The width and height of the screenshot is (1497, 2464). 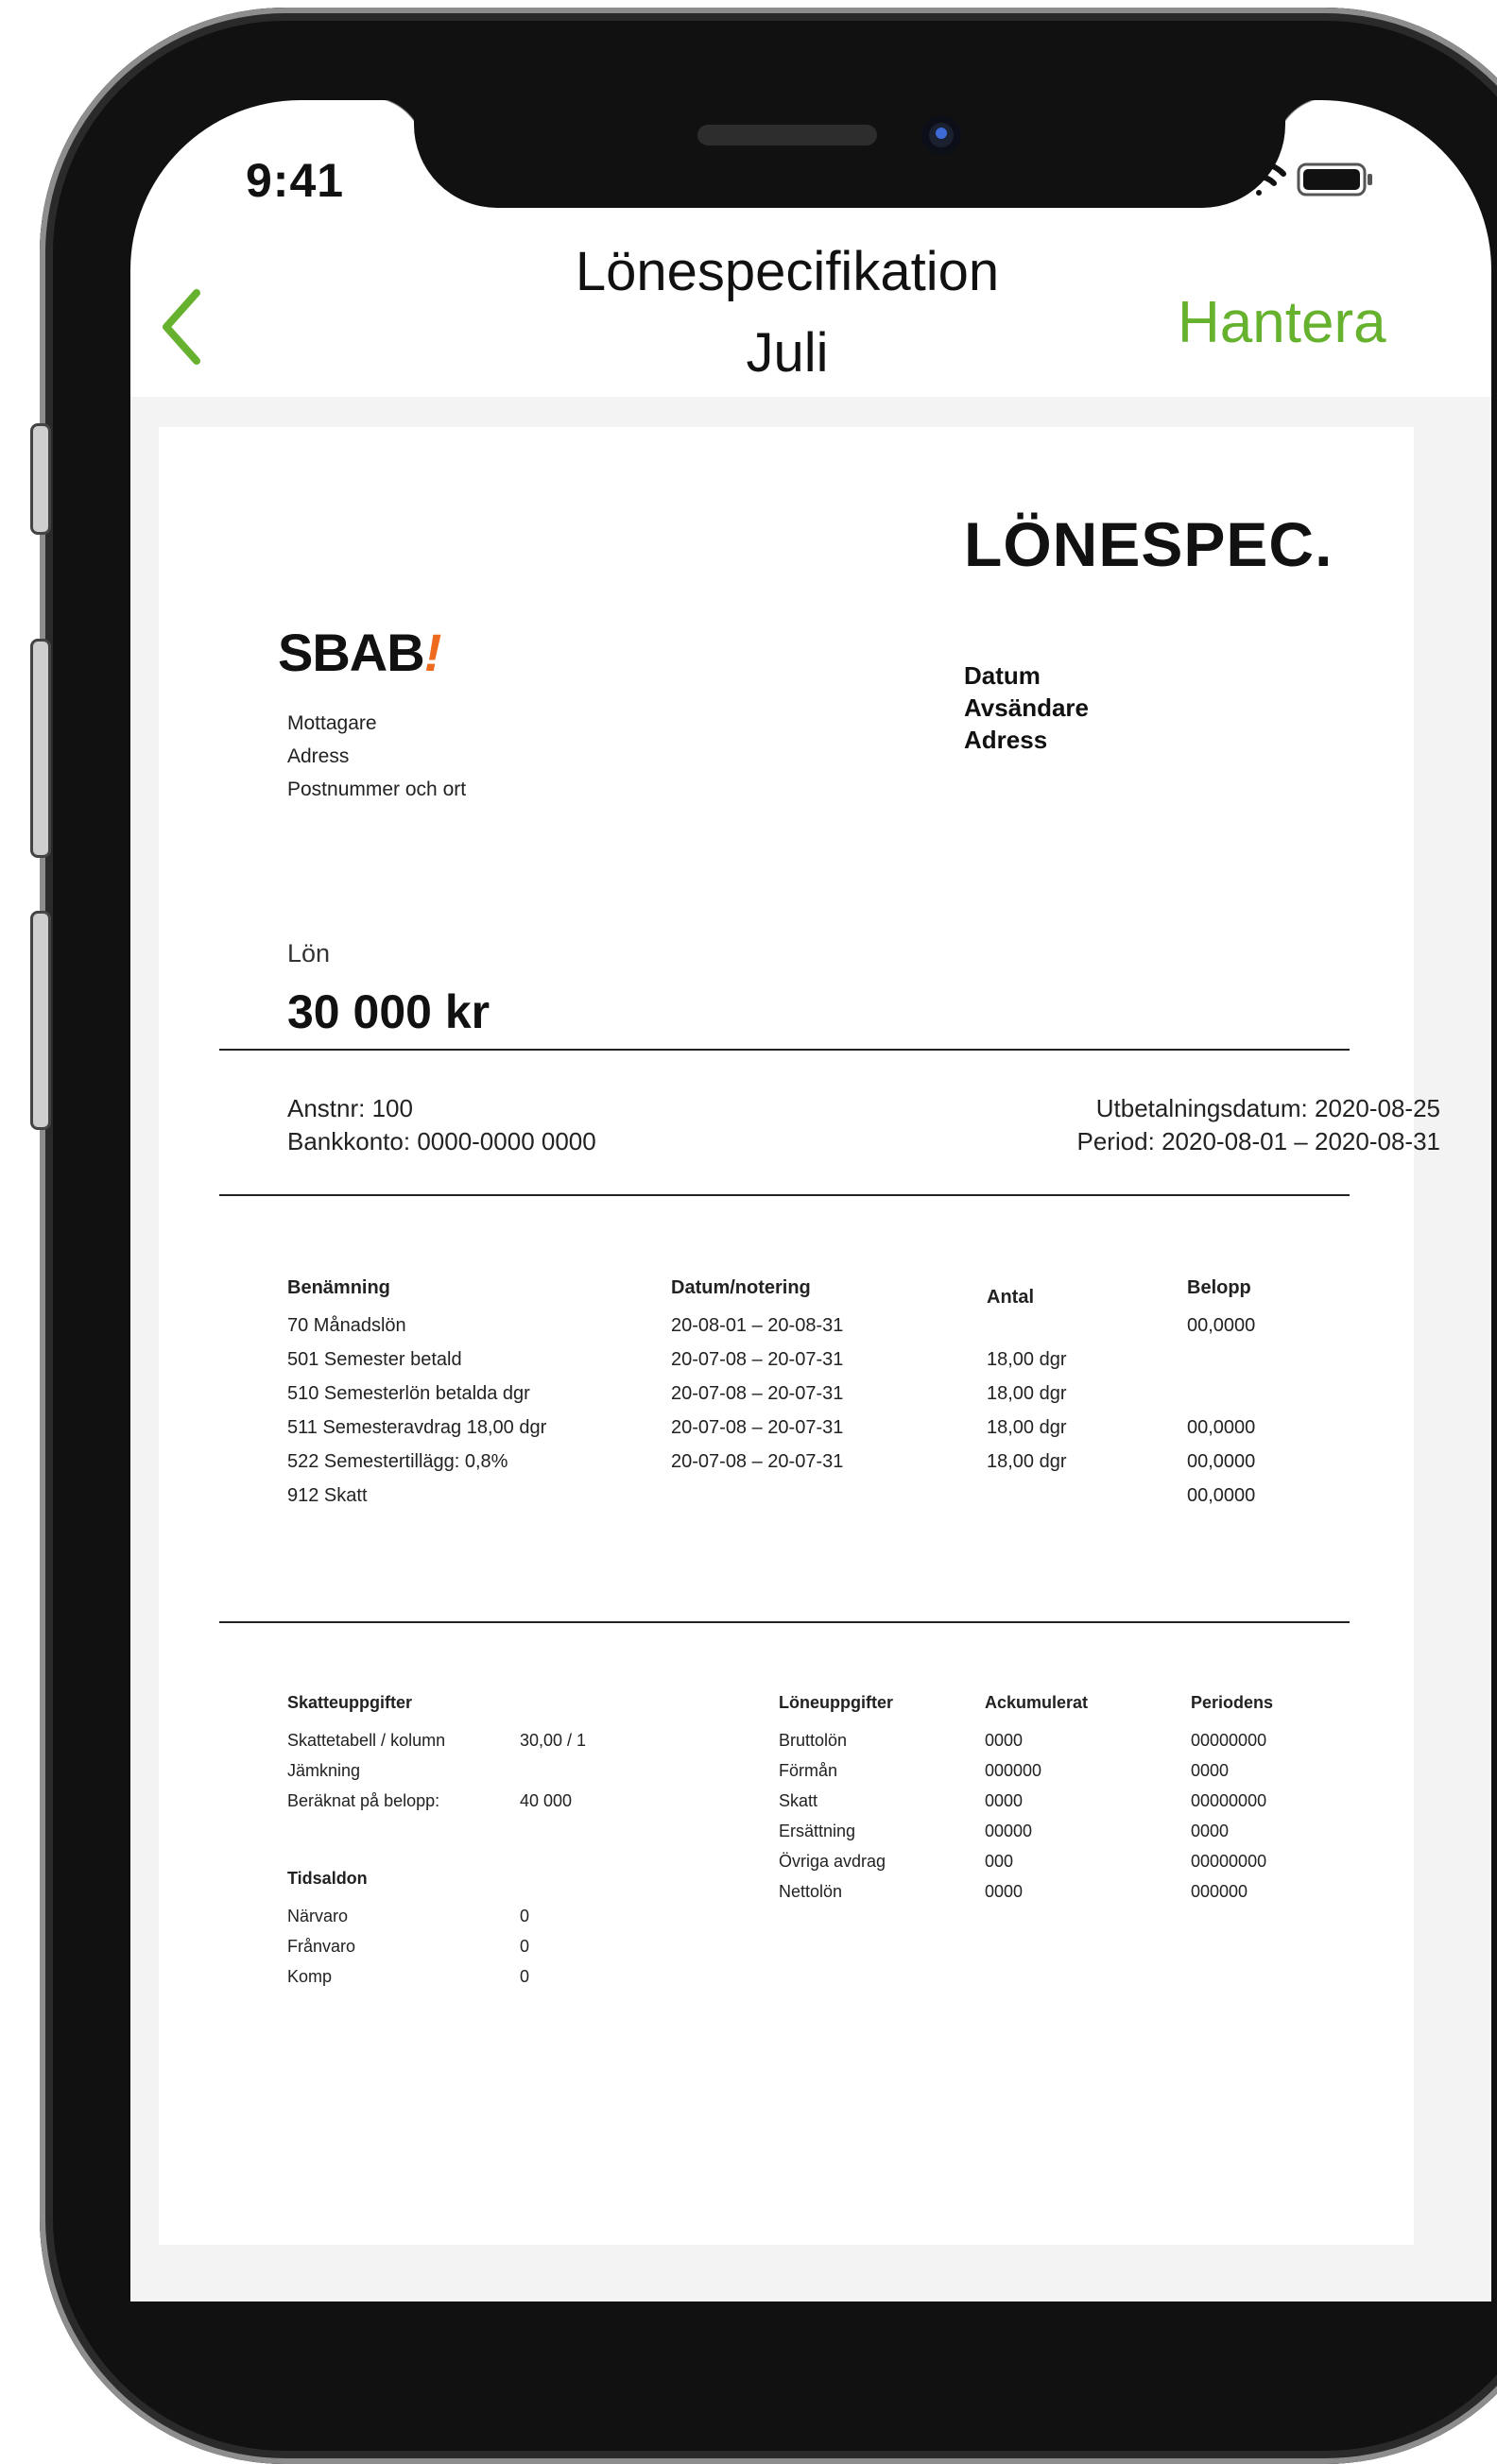 What do you see at coordinates (350, 1702) in the screenshot?
I see `tax-title: Skatteuppgifter` at bounding box center [350, 1702].